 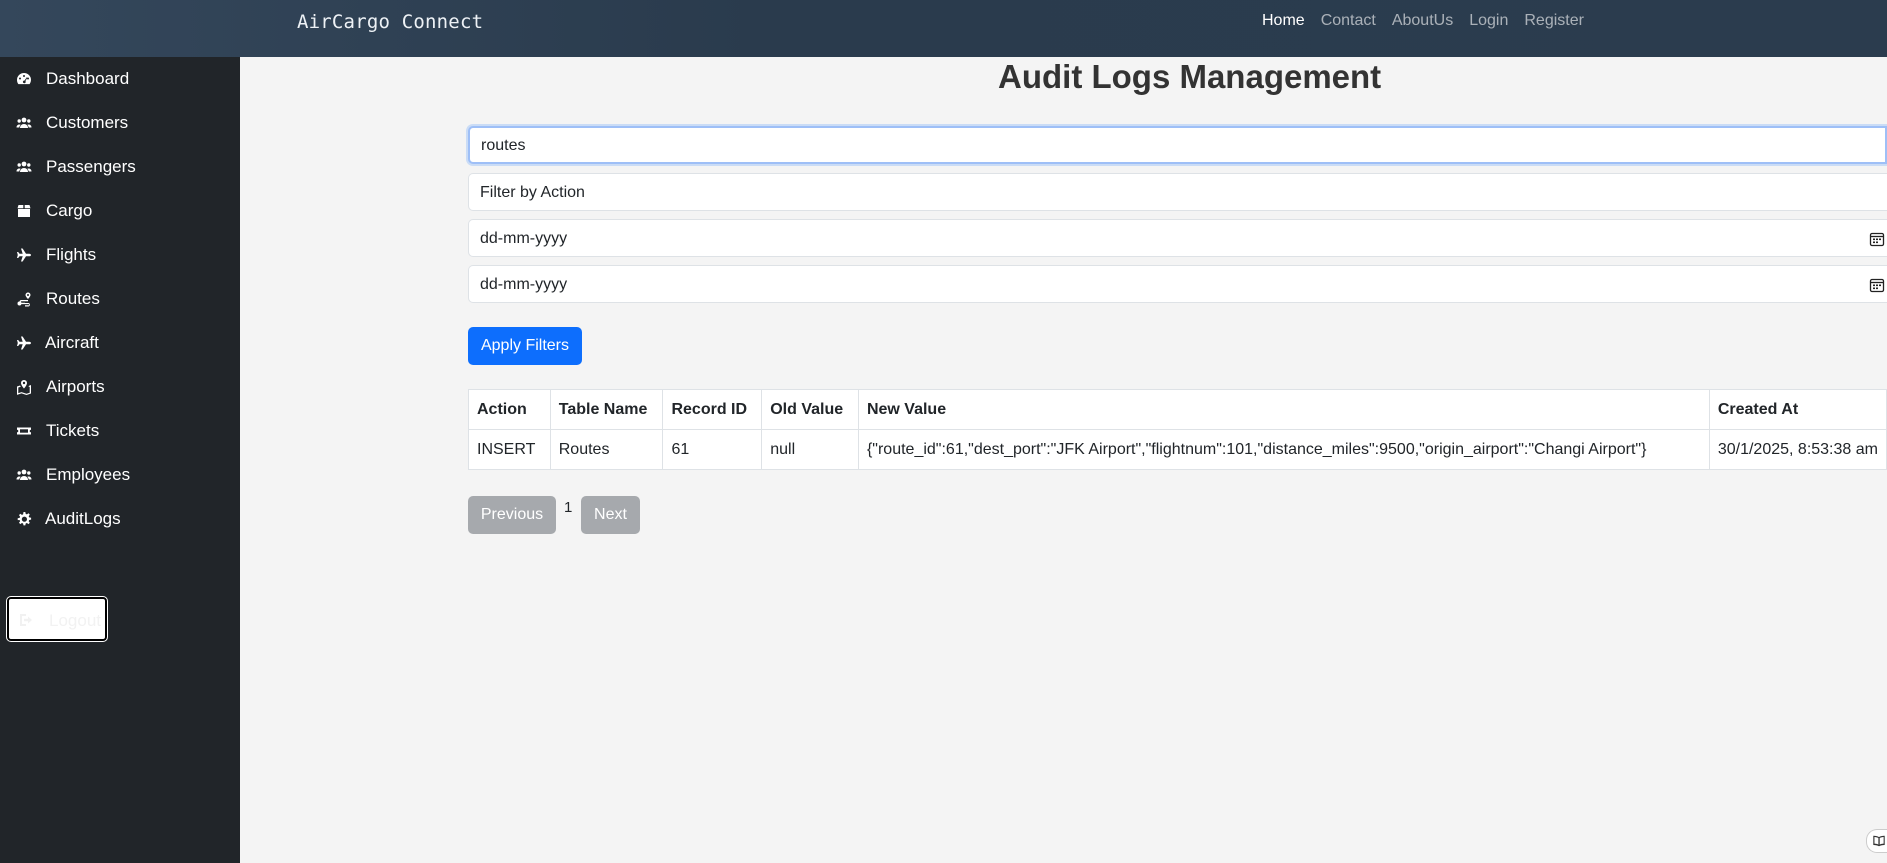 I want to click on gear-icon, so click(x=24, y=519).